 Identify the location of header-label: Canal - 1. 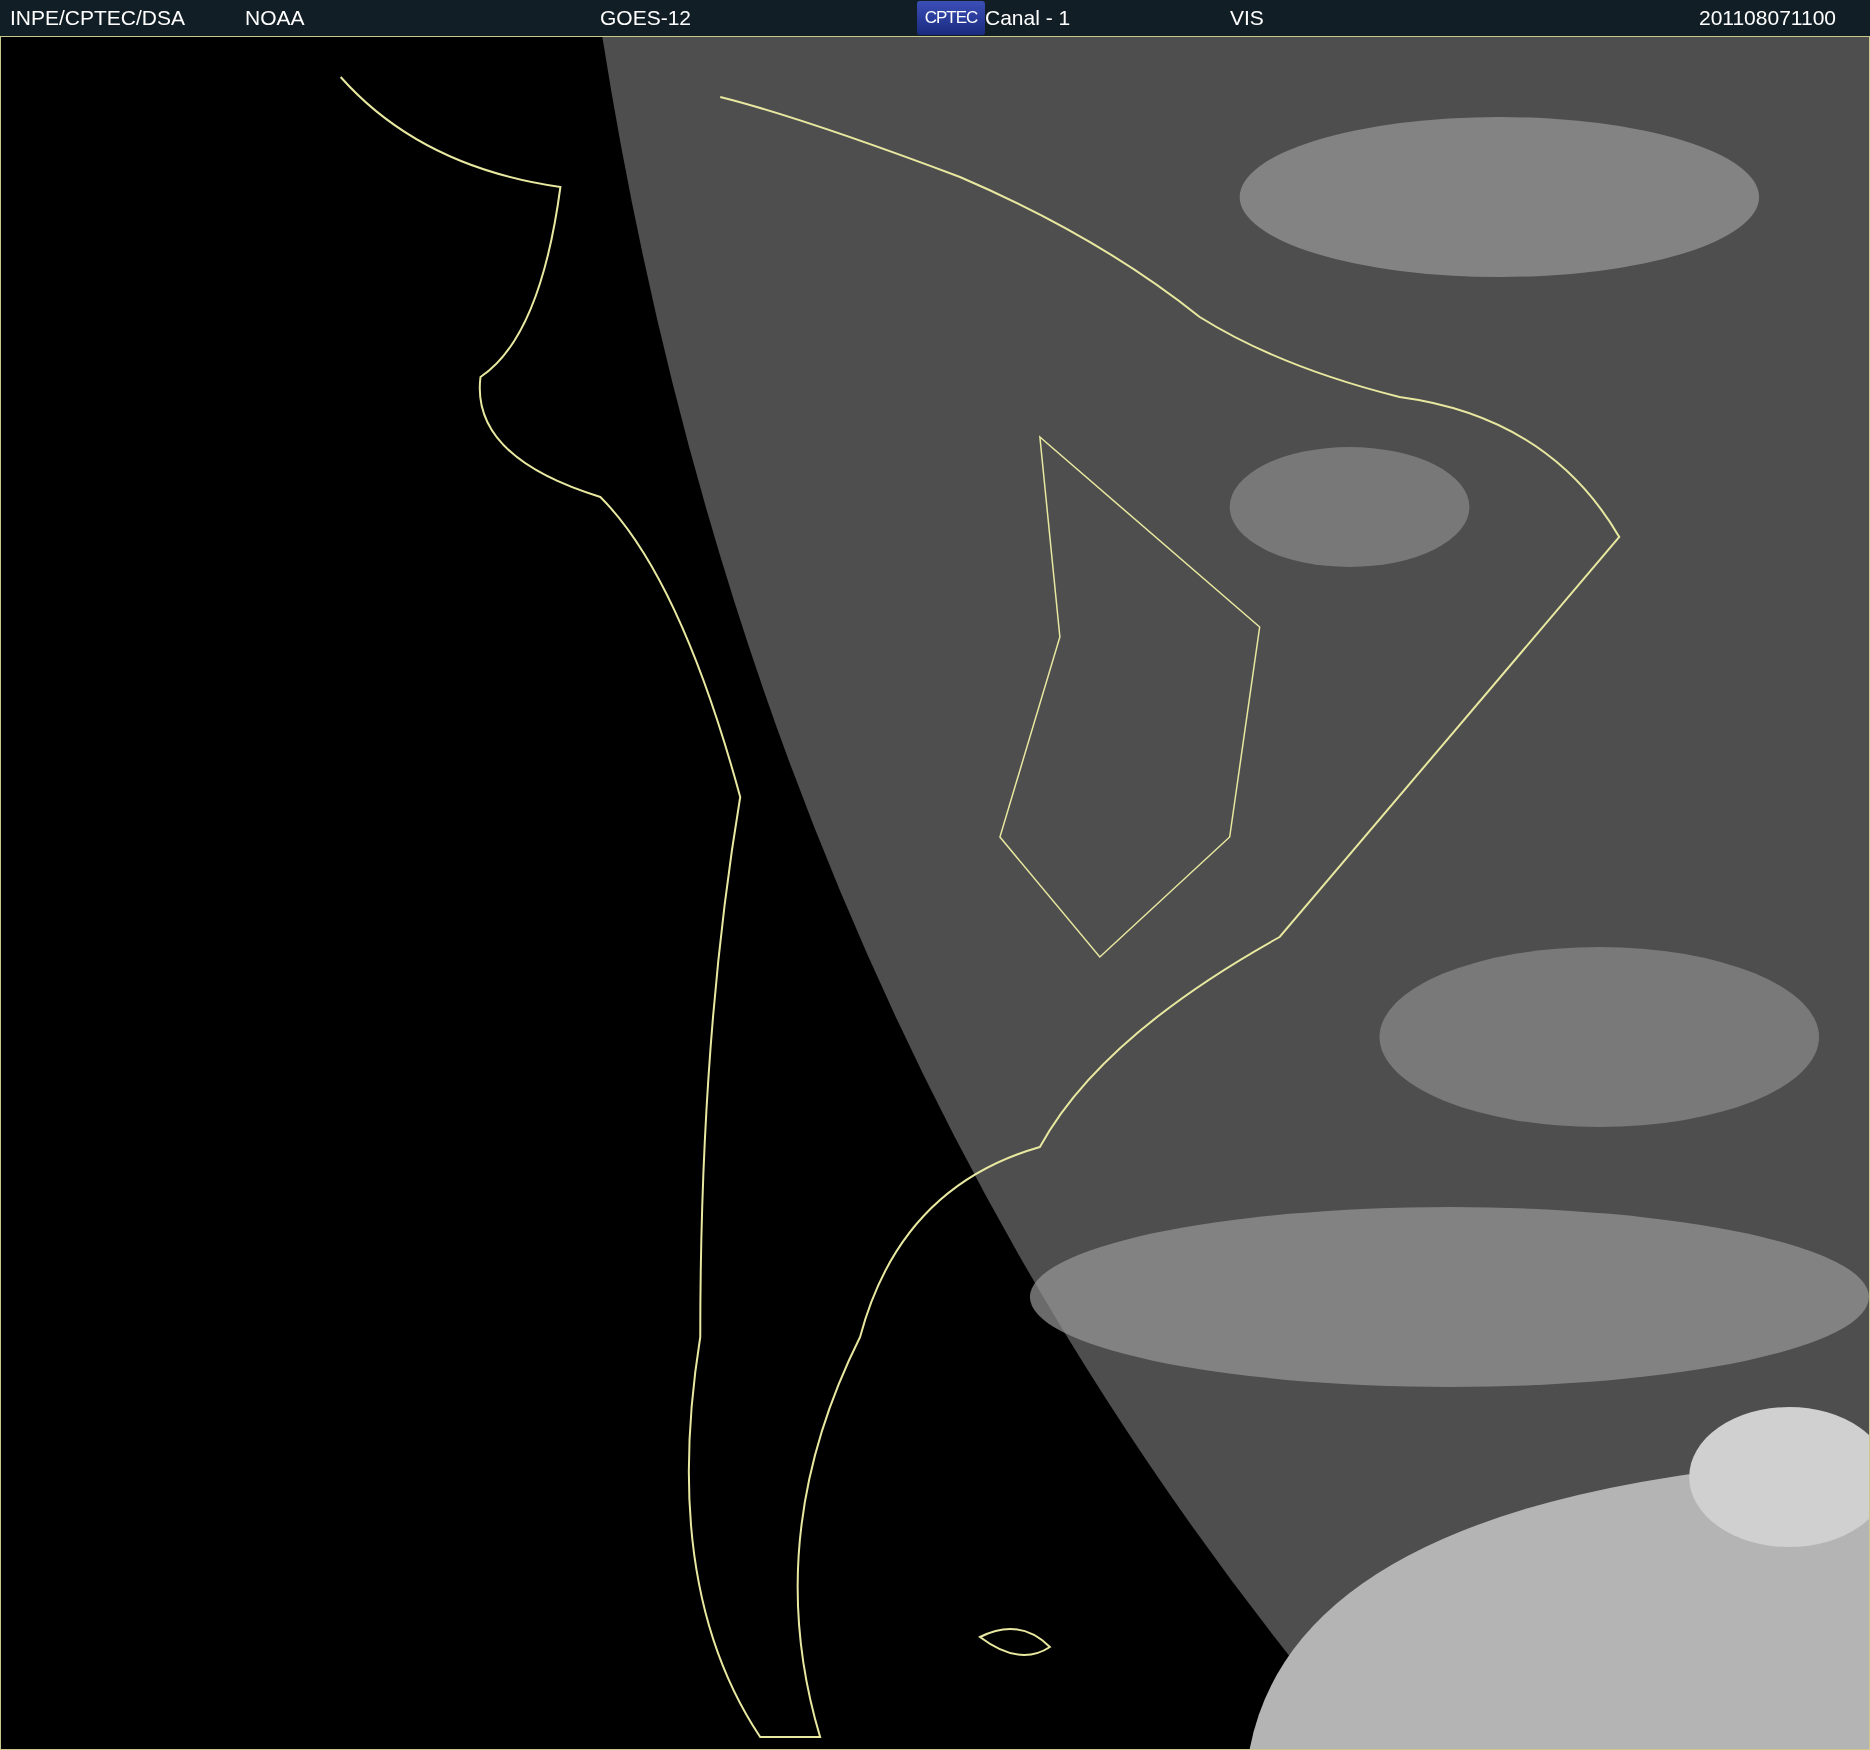
(1028, 18).